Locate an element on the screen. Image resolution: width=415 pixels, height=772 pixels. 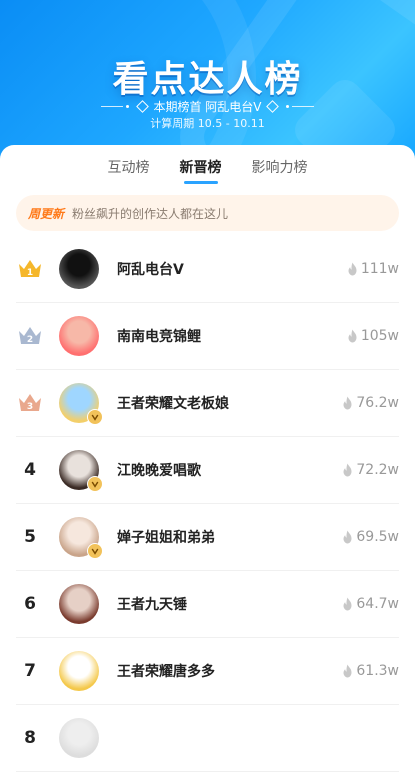
heat-value: 64.7w is located at coordinates (377, 603).